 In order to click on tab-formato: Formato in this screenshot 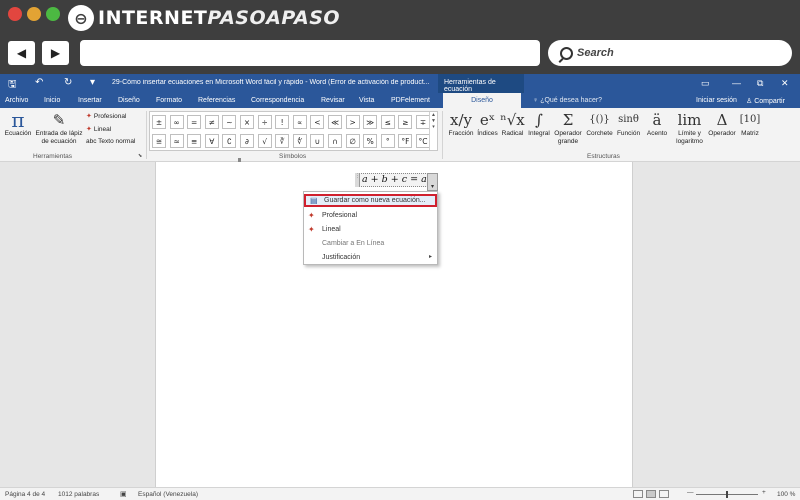, I will do `click(169, 100)`.